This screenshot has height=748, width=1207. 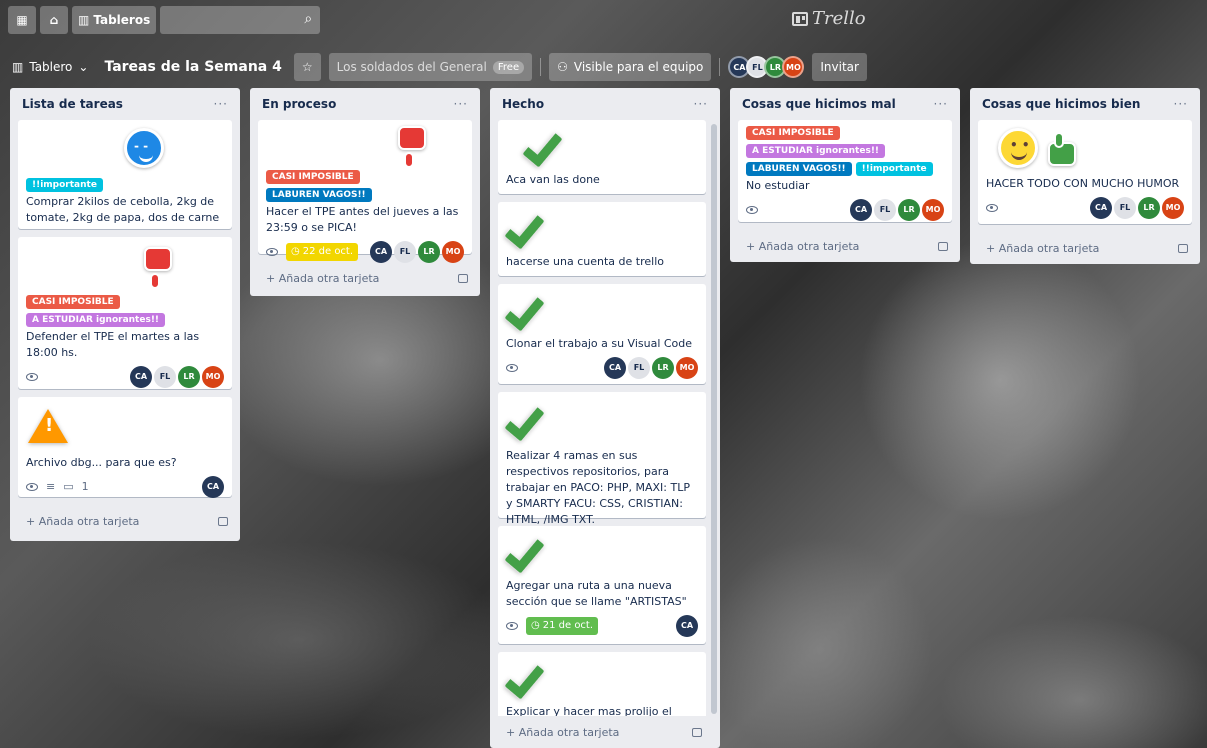 I want to click on list-header: Cosas que hicimos mal ···, so click(x=845, y=104).